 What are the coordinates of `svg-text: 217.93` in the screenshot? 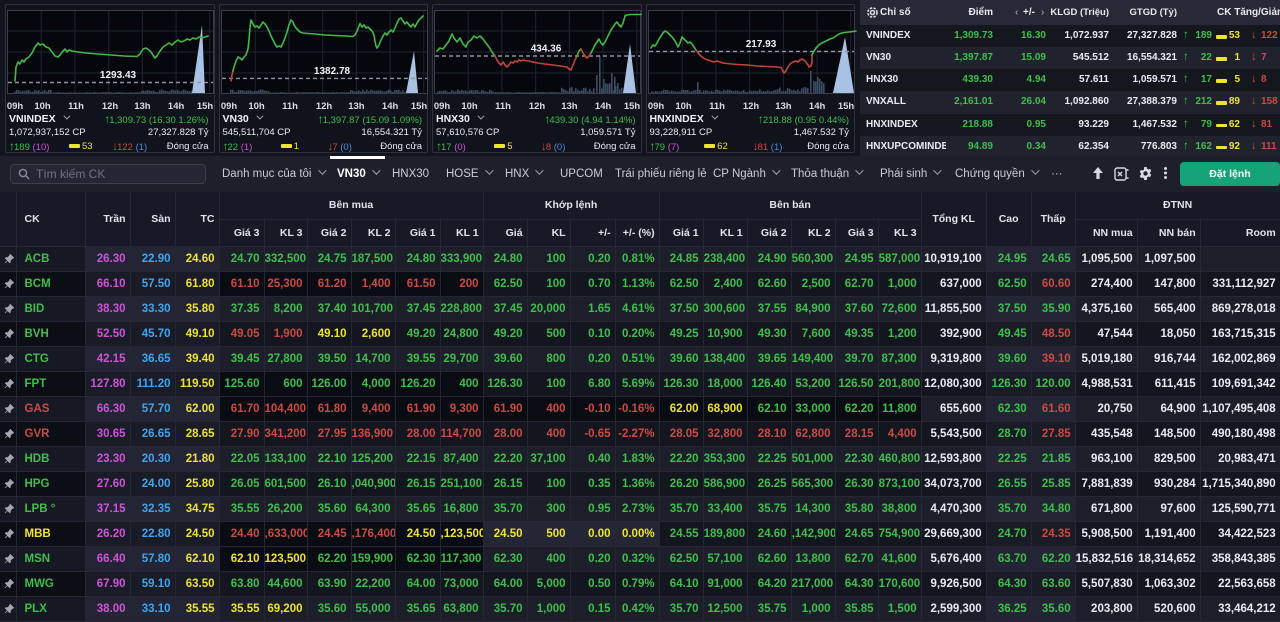 It's located at (760, 44).